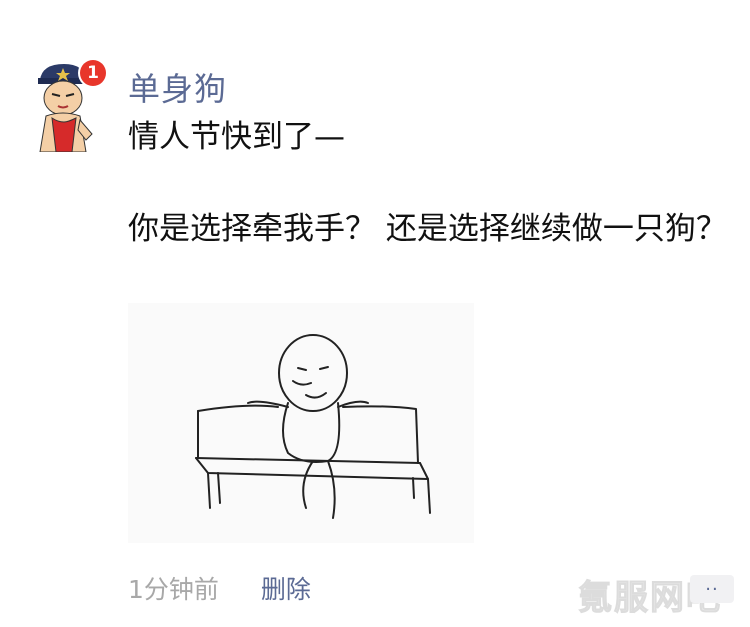  I want to click on post-time: 1分钟前, so click(173, 589).